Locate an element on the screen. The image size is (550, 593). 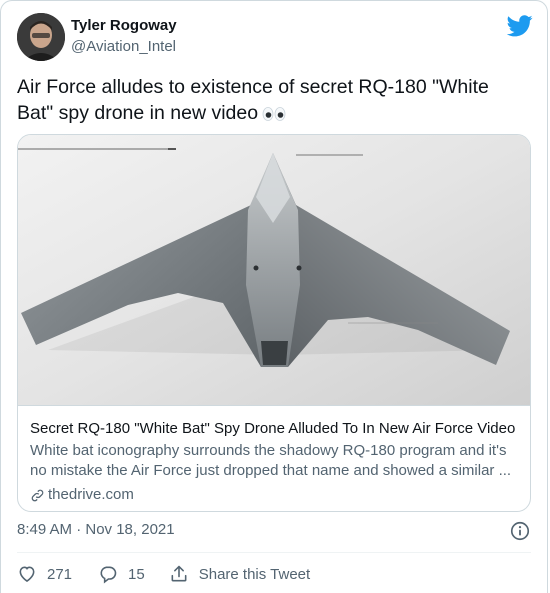
share-button: Share this Tweet is located at coordinates (239, 574).